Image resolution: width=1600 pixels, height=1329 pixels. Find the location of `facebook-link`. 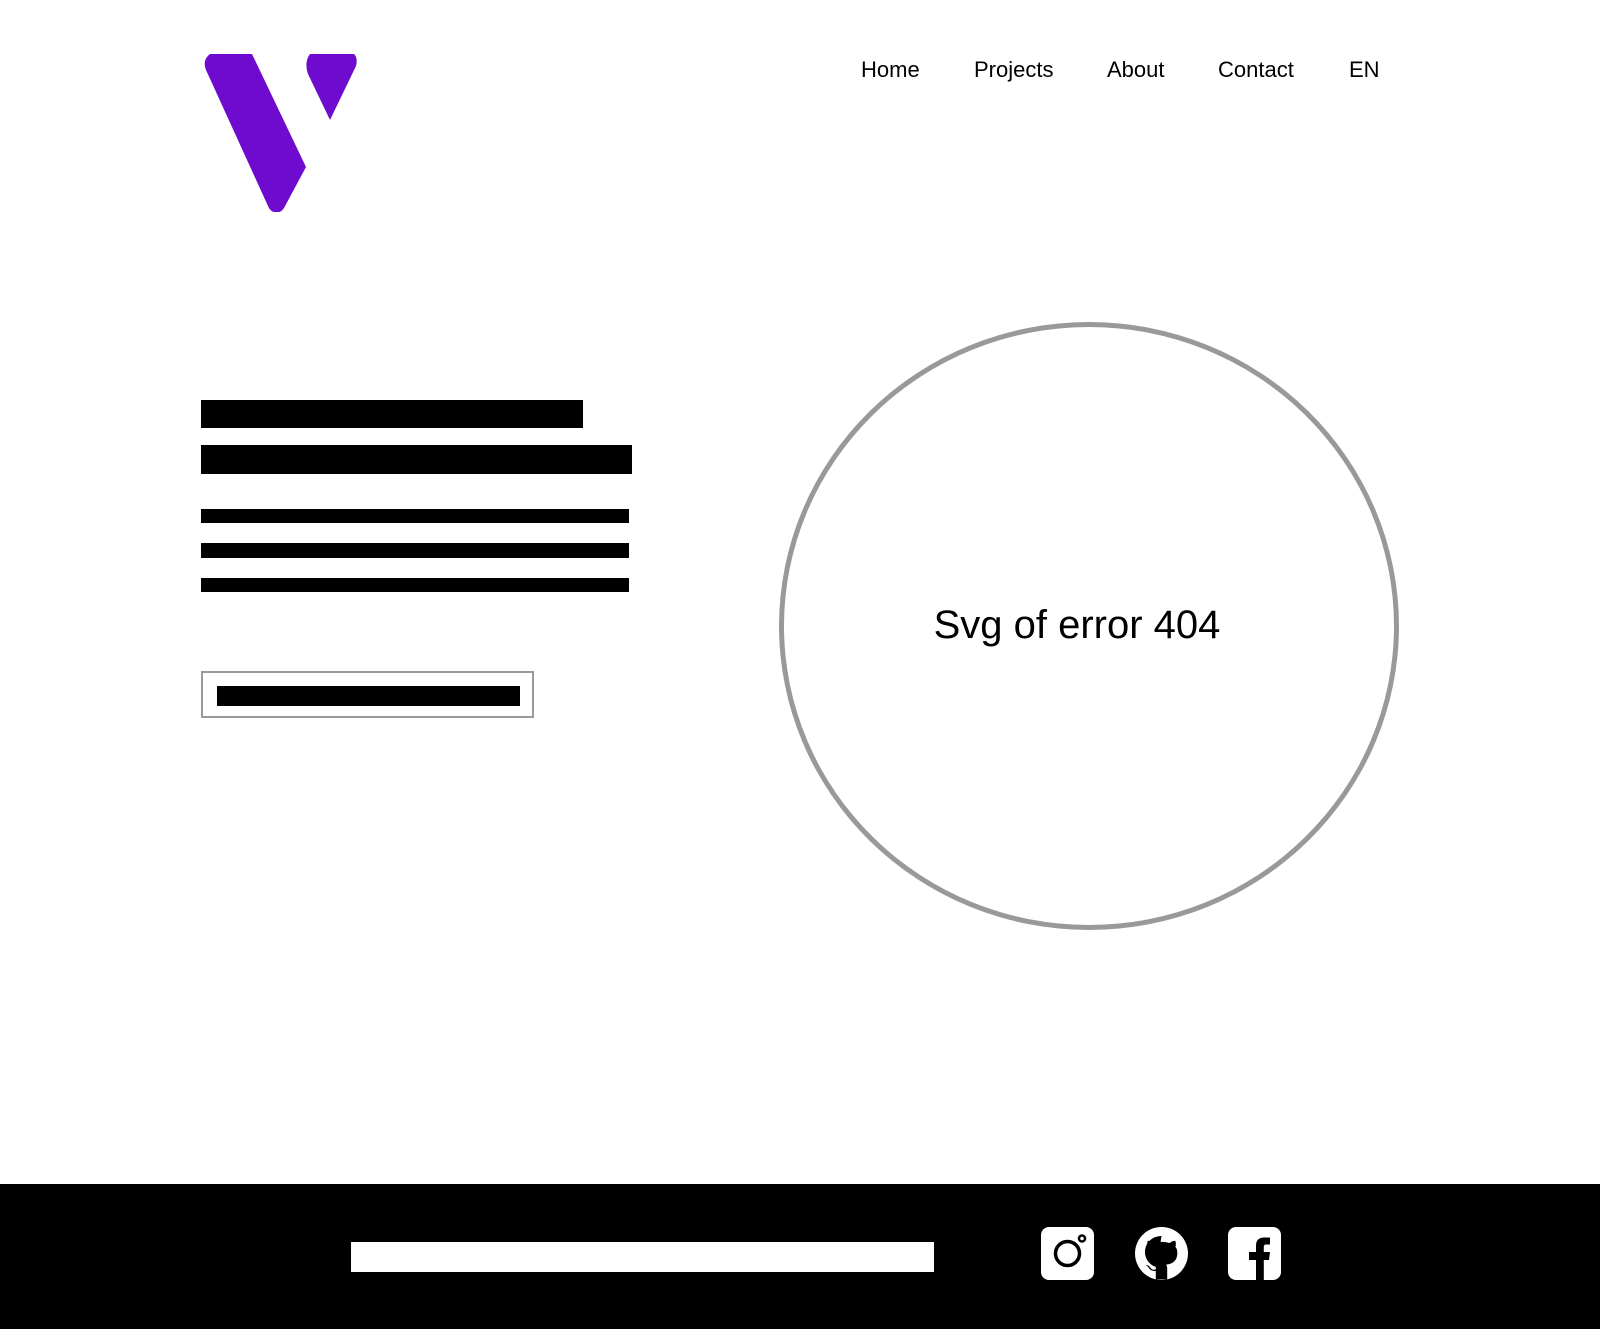

facebook-link is located at coordinates (1254, 1253).